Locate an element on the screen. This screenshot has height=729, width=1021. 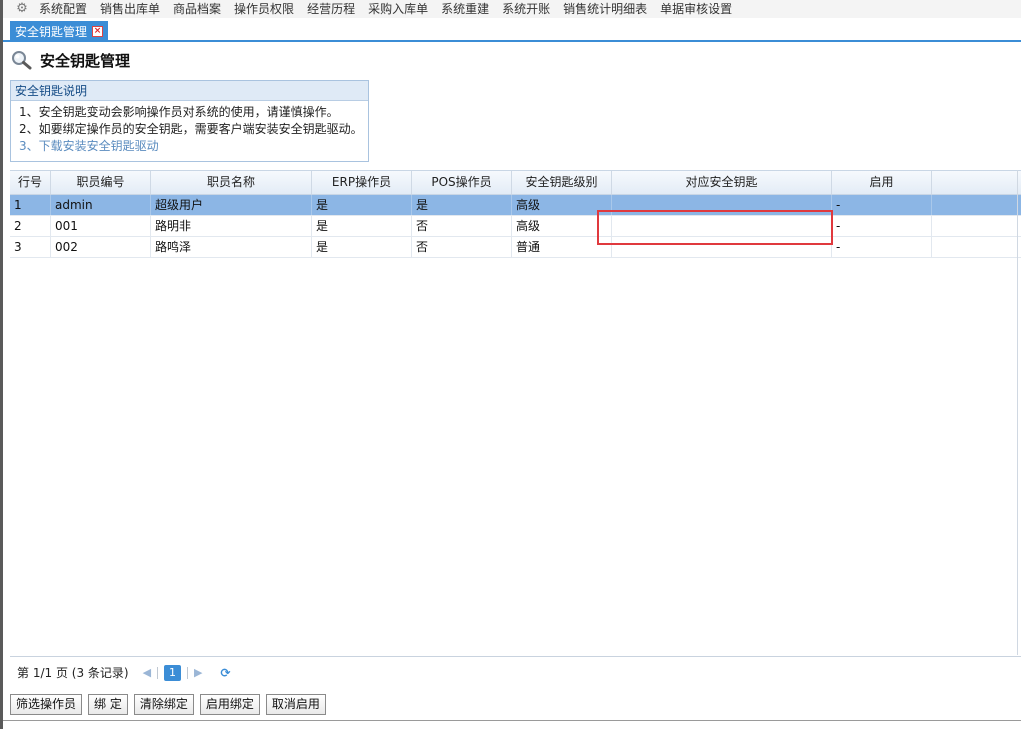
table-row: 3 002 路鸣泽 是 否 普通 - is located at coordinates (515, 247).